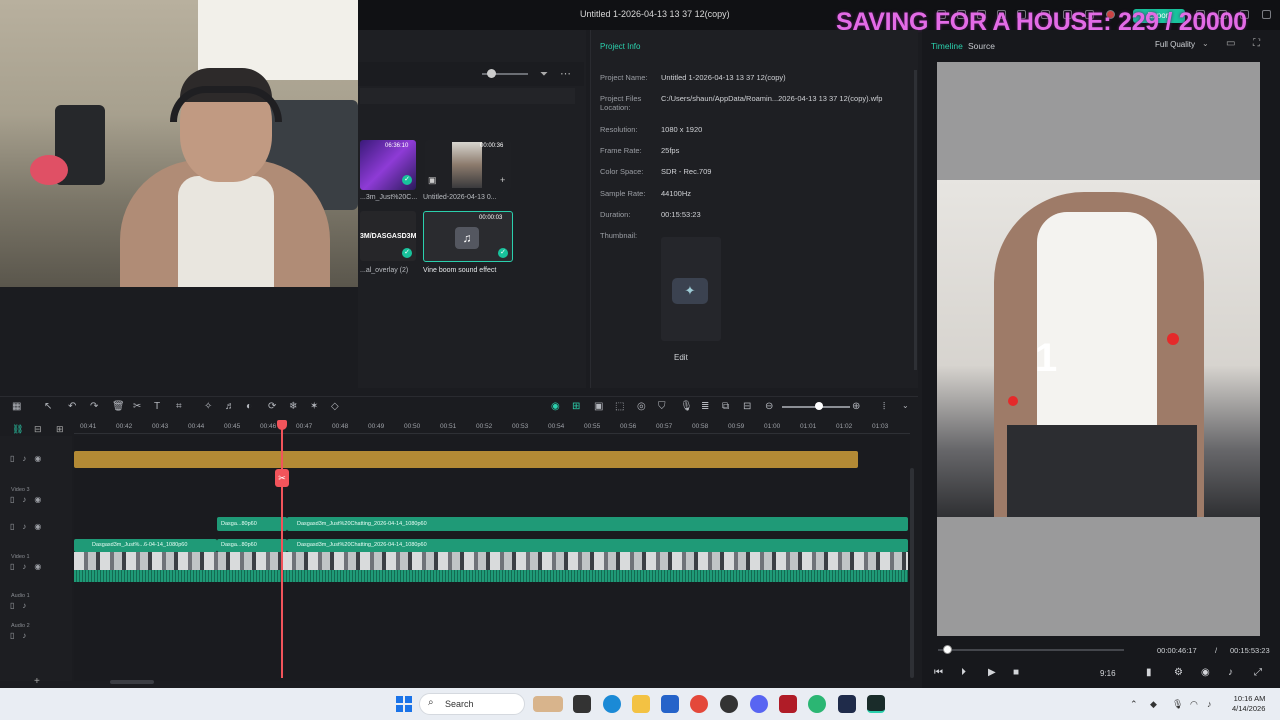  What do you see at coordinates (1209, 704) in the screenshot?
I see `speaker-icon: ♪` at bounding box center [1209, 704].